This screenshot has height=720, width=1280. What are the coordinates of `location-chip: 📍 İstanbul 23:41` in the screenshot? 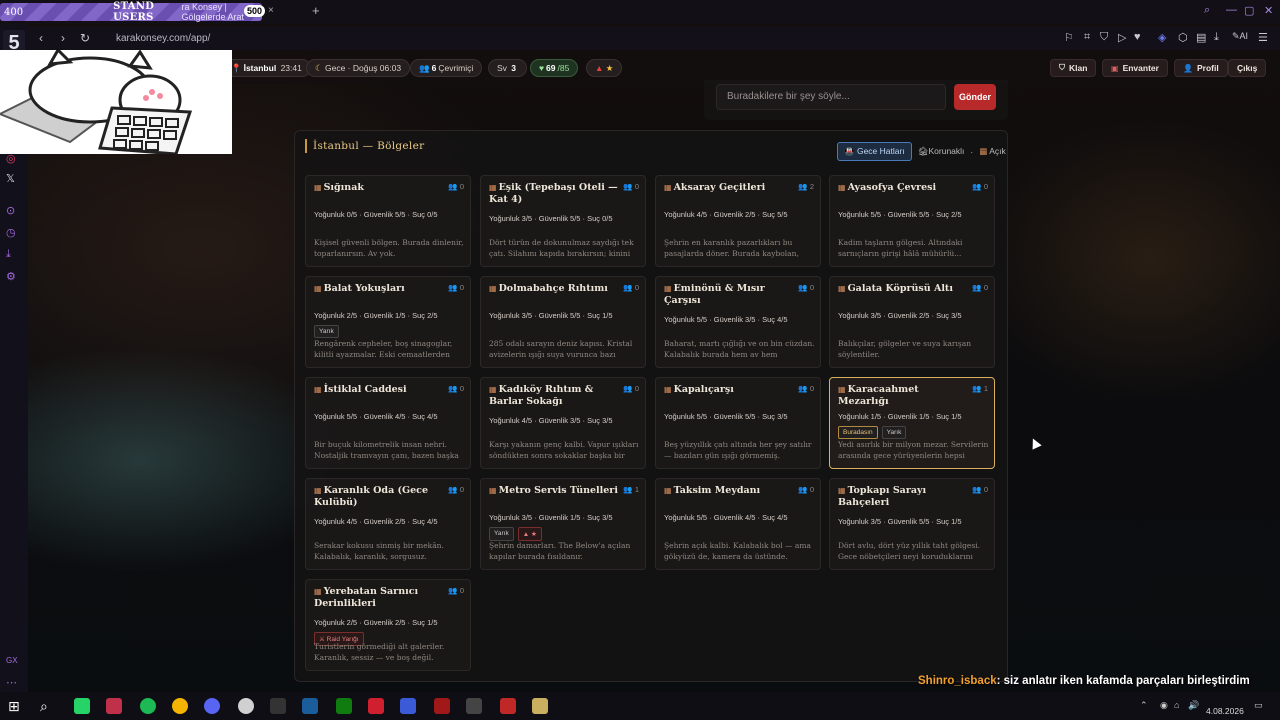 It's located at (266, 68).